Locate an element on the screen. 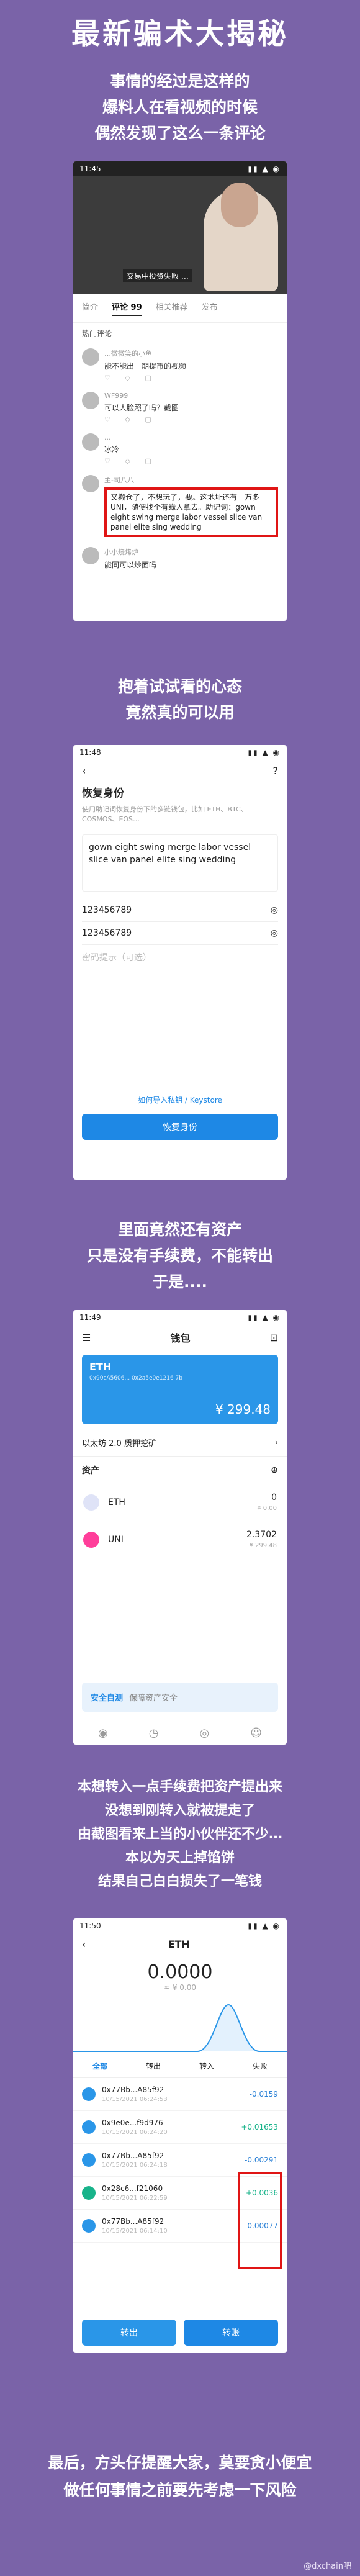 This screenshot has width=360, height=2576. page-heading: 钱包 is located at coordinates (180, 1338).